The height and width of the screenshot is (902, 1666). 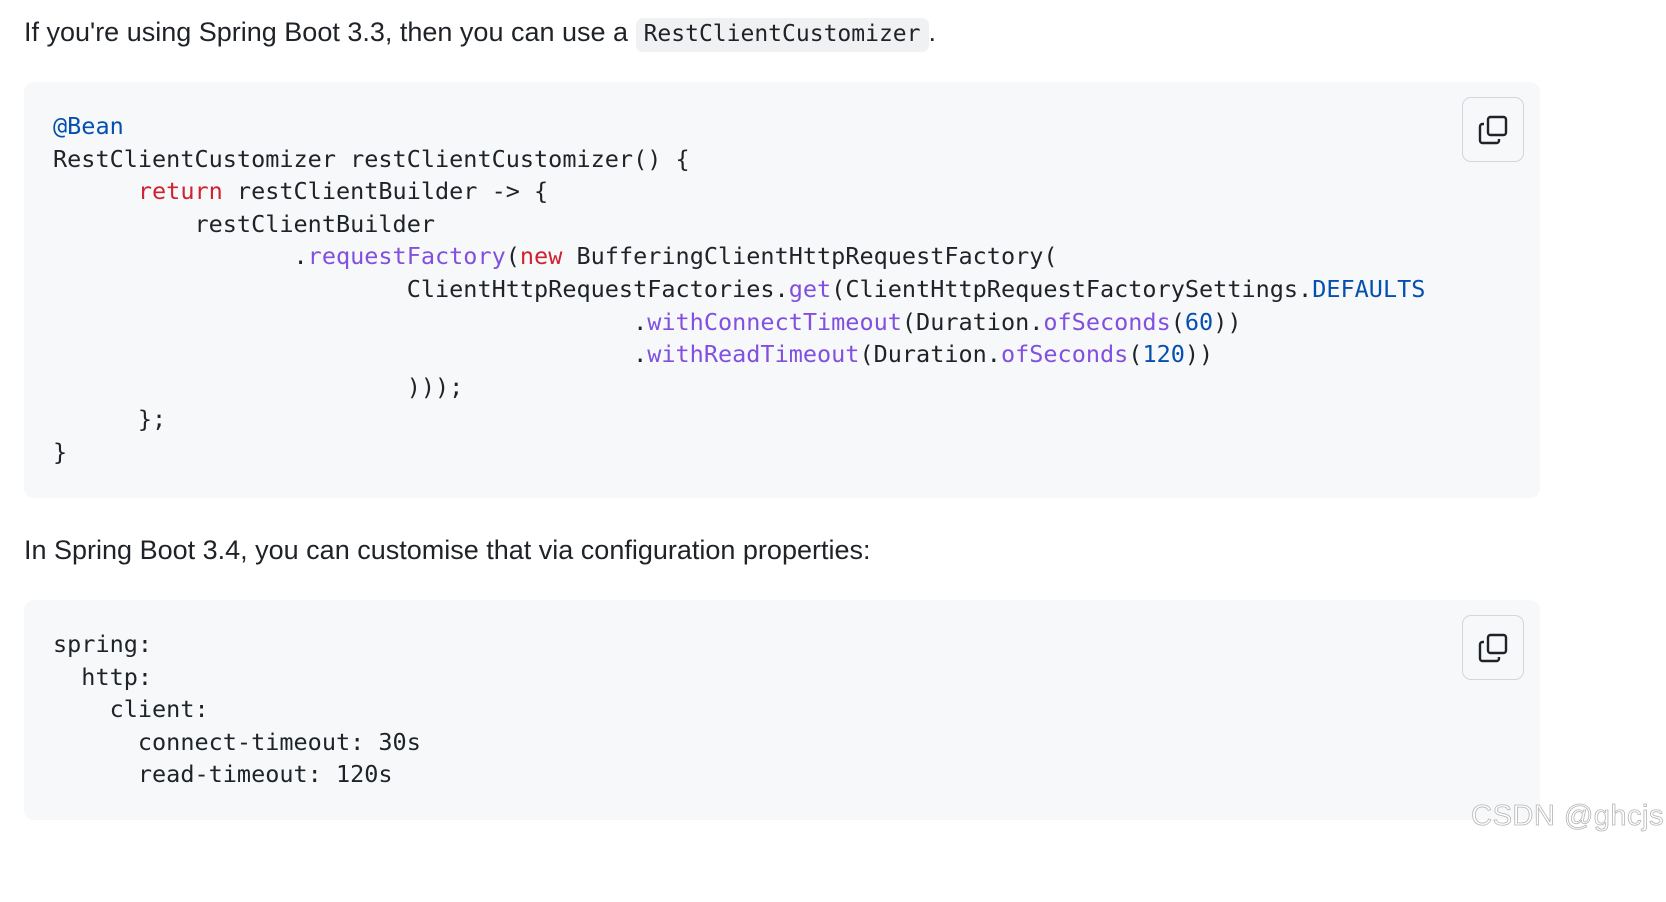 I want to click on code-line: read-timeout: 120s, so click(x=223, y=774).